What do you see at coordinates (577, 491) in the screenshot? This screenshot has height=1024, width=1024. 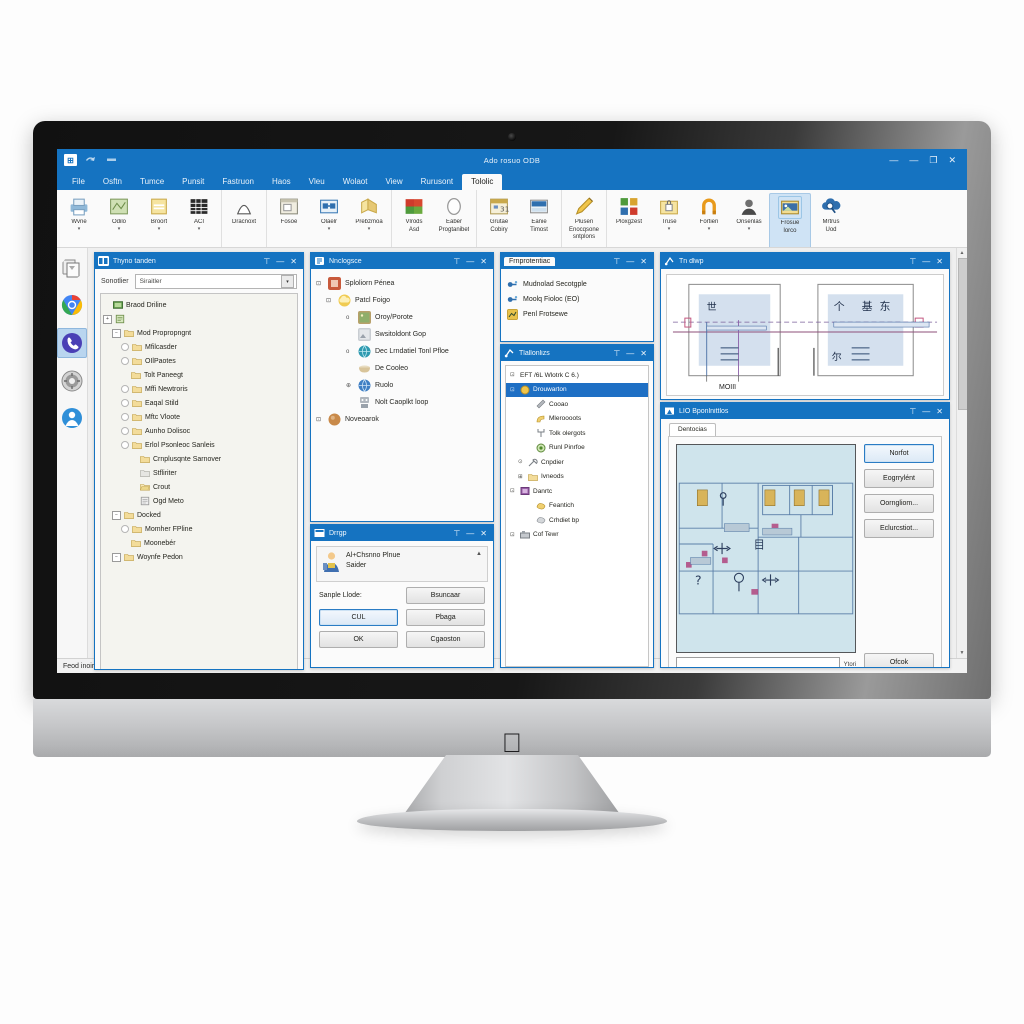 I see `toolbox-row: ⊡ Danrtc` at bounding box center [577, 491].